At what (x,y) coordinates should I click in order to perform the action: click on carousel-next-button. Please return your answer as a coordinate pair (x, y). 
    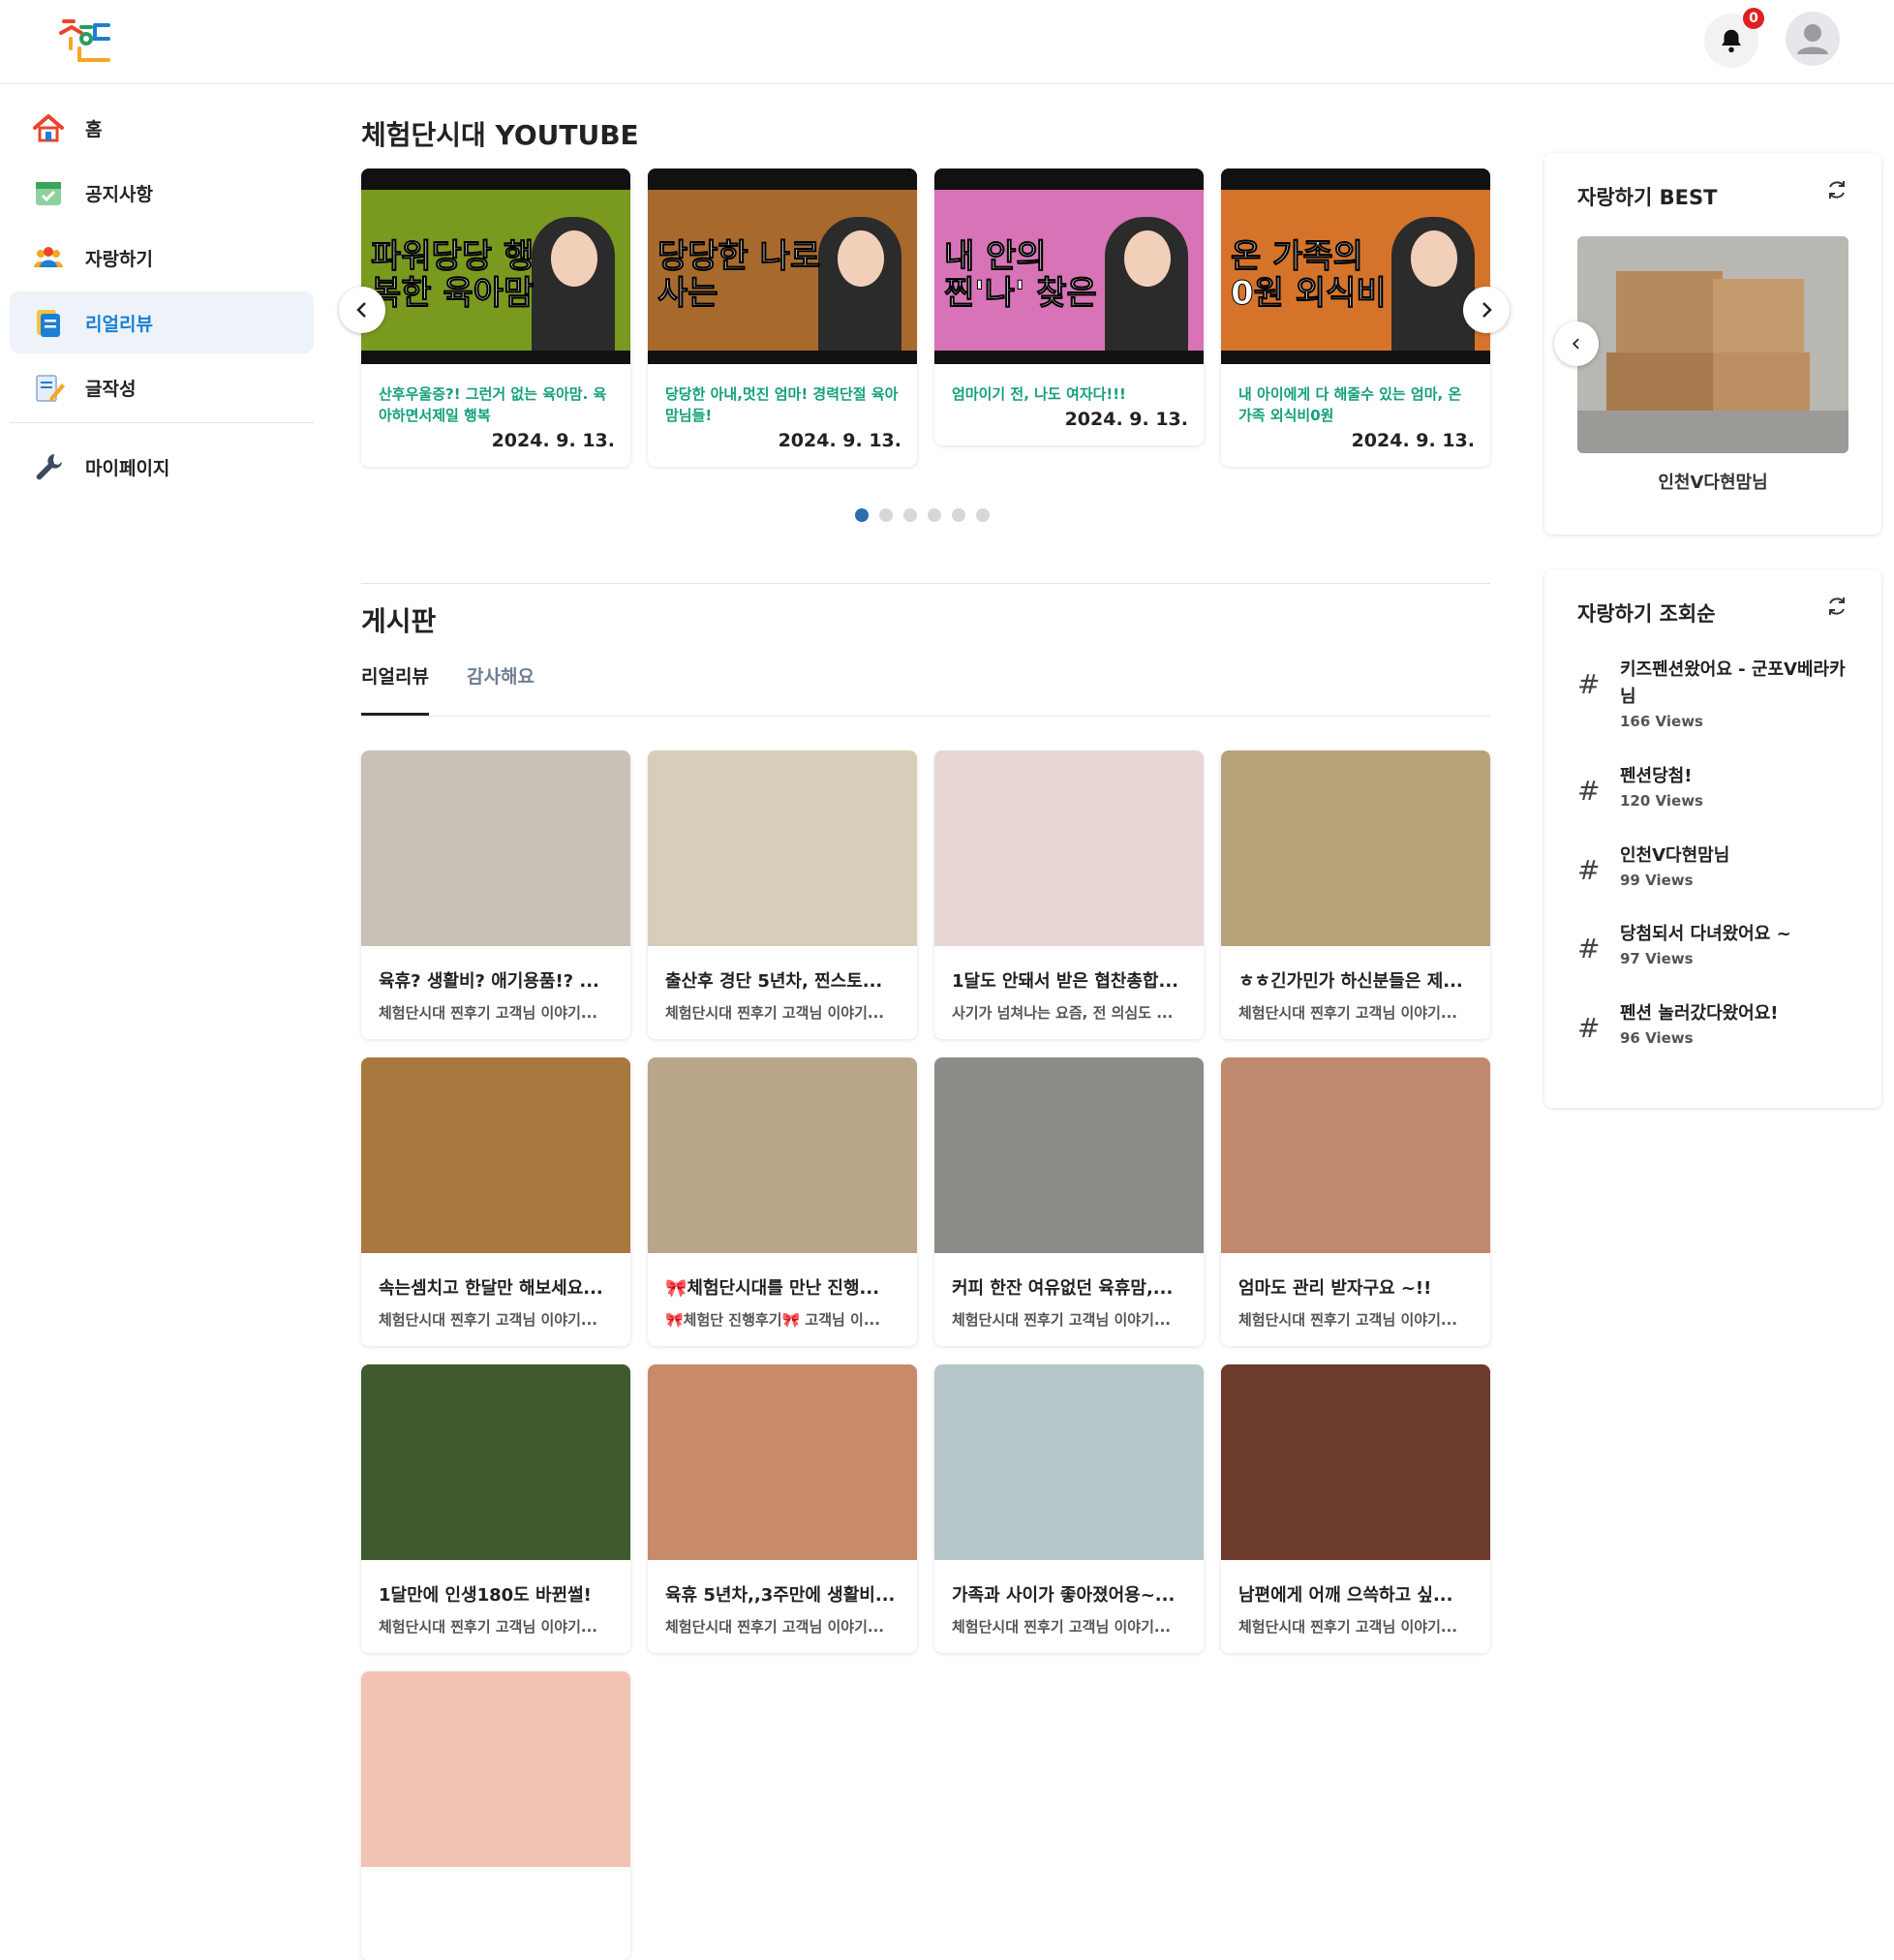
    Looking at the image, I should click on (1486, 310).